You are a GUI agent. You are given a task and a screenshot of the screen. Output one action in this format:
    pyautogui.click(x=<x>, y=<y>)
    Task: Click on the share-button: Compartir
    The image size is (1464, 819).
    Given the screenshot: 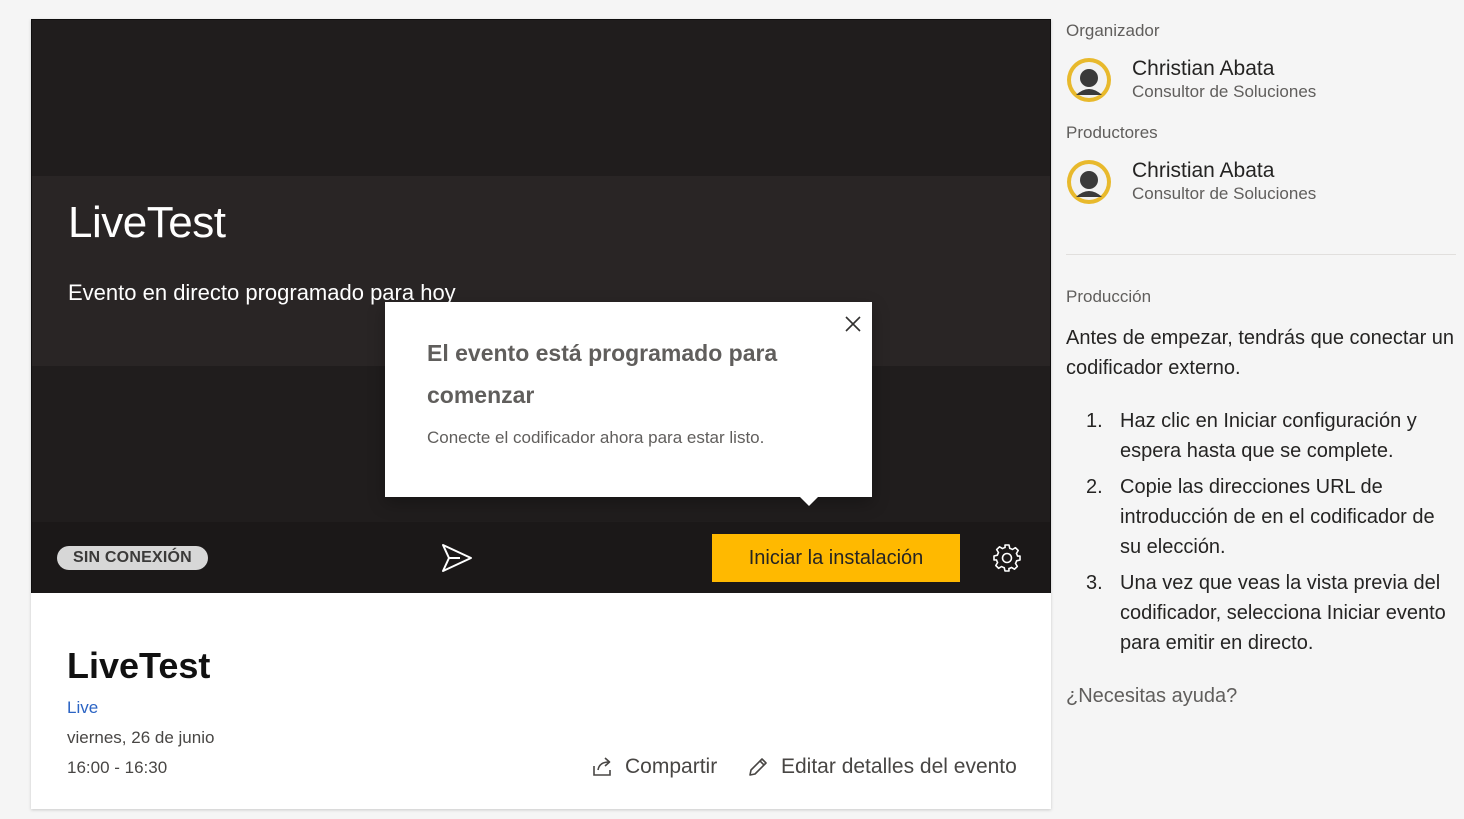 What is the action you would take?
    pyautogui.click(x=654, y=767)
    